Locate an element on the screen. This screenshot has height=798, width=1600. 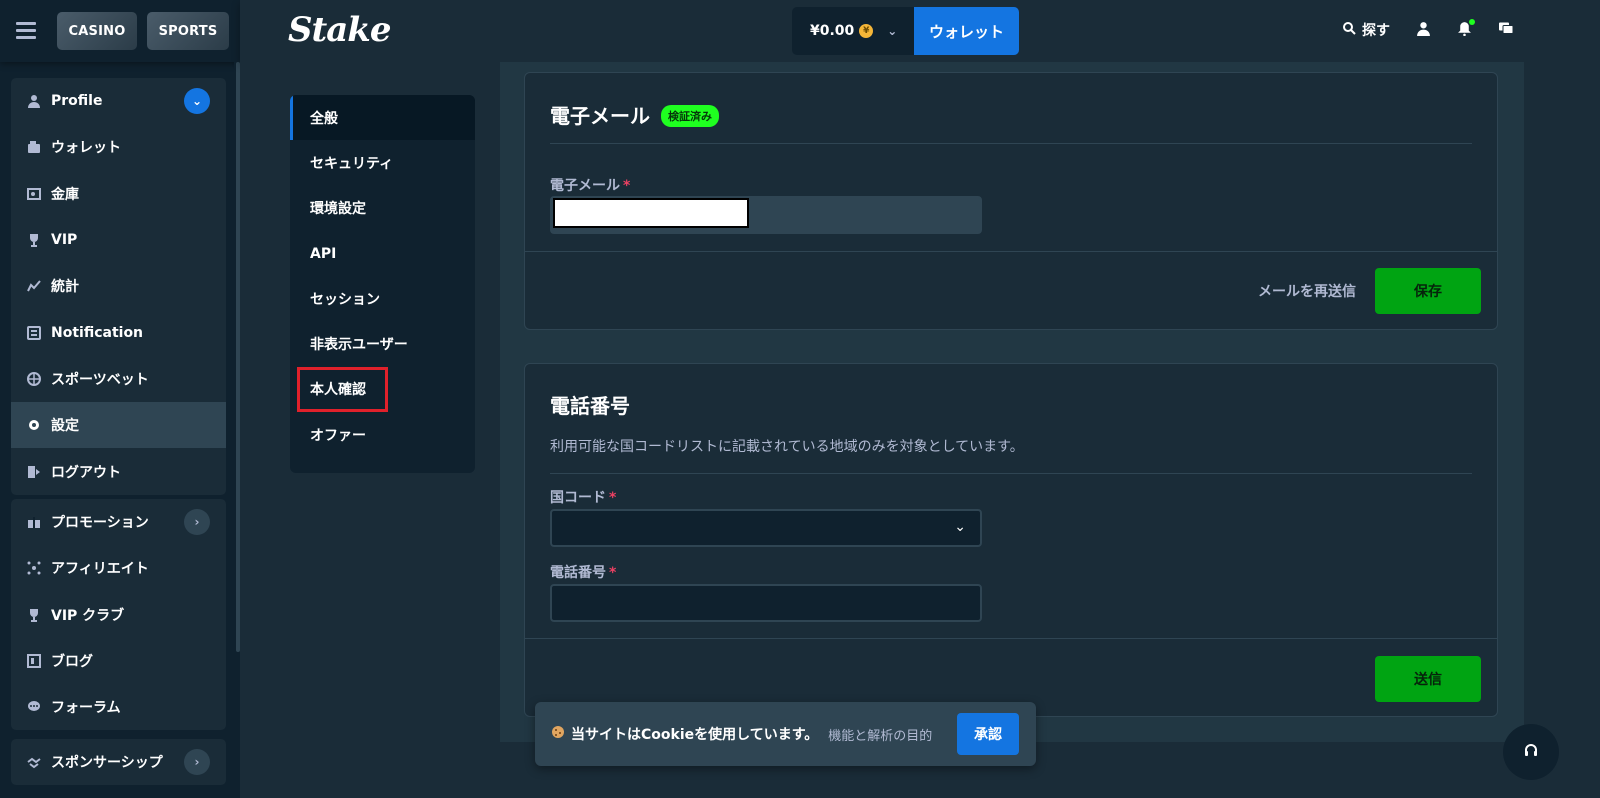
sidebar-item-logout: ログアウト is located at coordinates (118, 471).